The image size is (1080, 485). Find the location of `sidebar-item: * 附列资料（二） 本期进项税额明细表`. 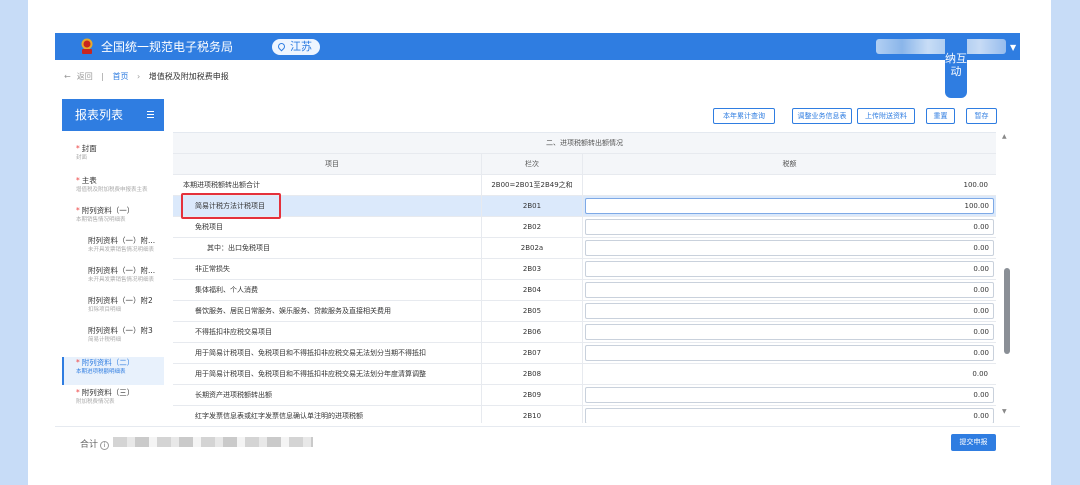

sidebar-item: * 附列资料（二） 本期进项税额明细表 is located at coordinates (113, 371).